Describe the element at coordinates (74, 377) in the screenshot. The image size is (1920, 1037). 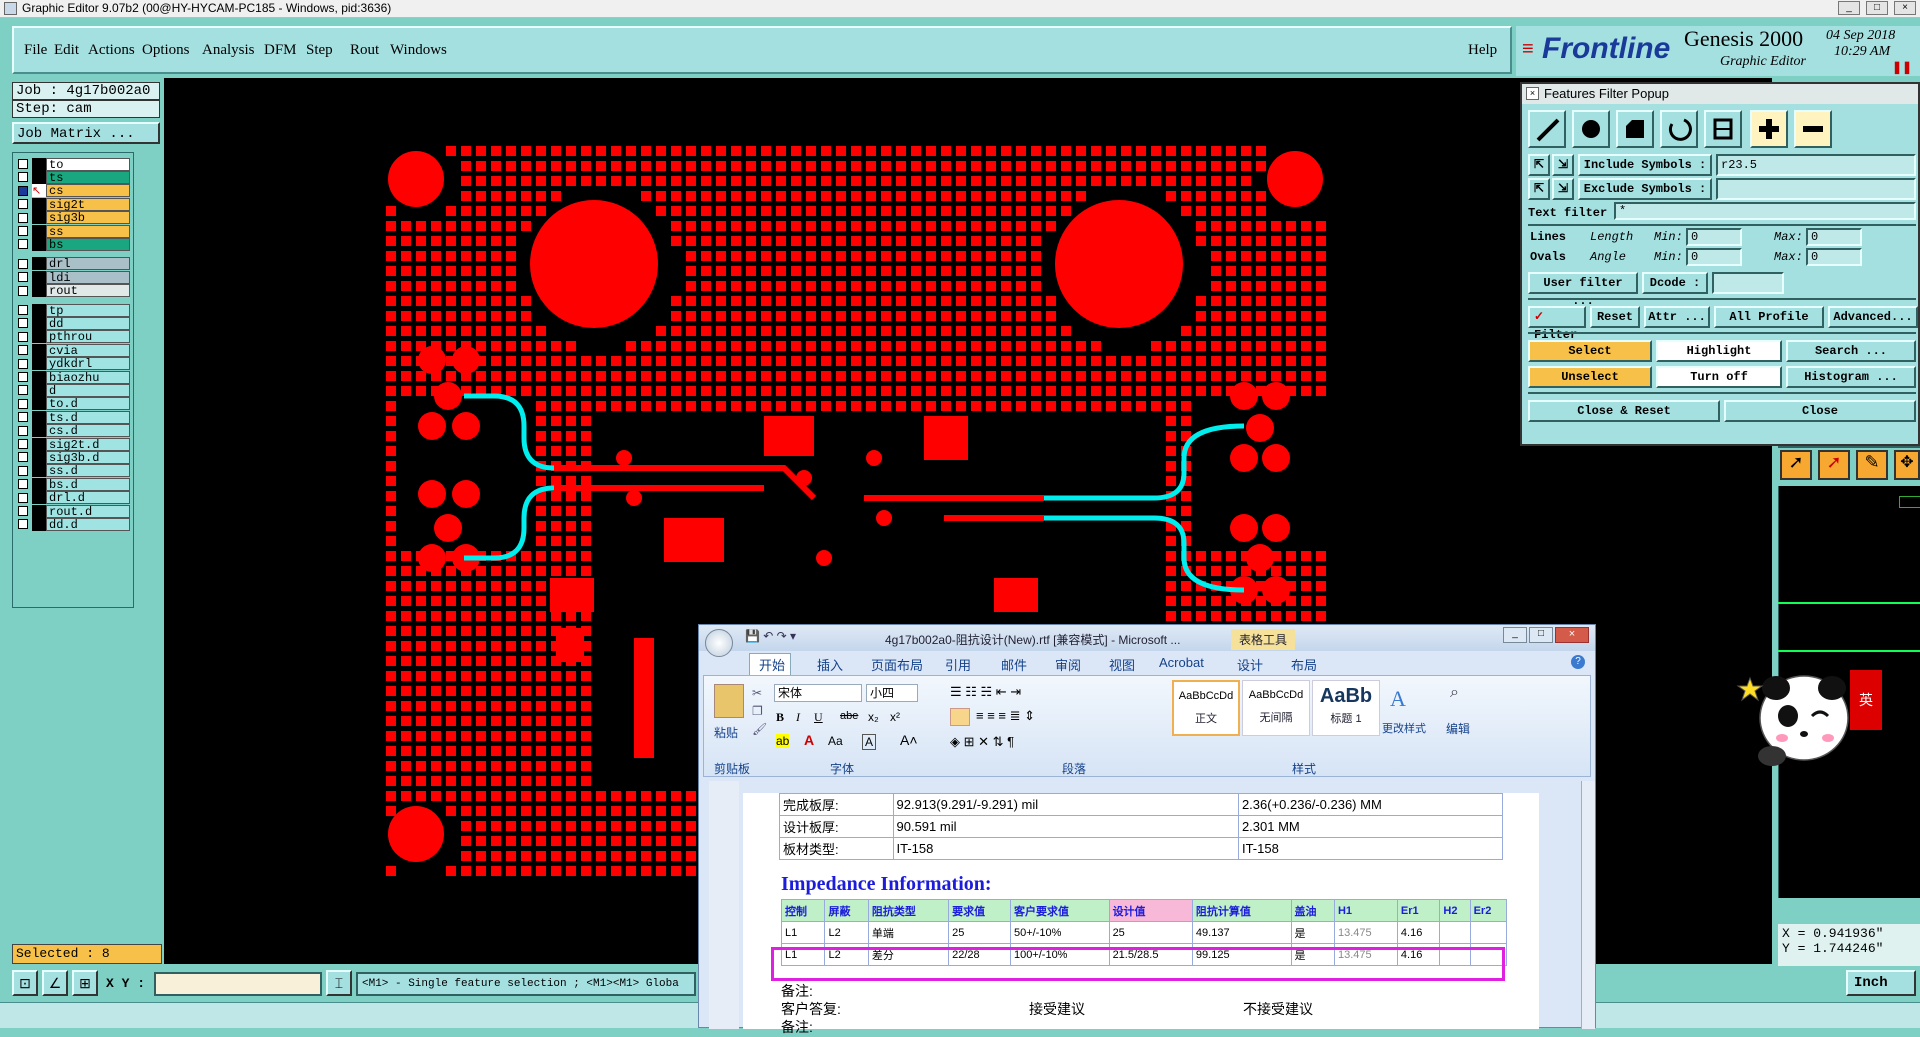
I see `layer-row: biaozhu` at that location.